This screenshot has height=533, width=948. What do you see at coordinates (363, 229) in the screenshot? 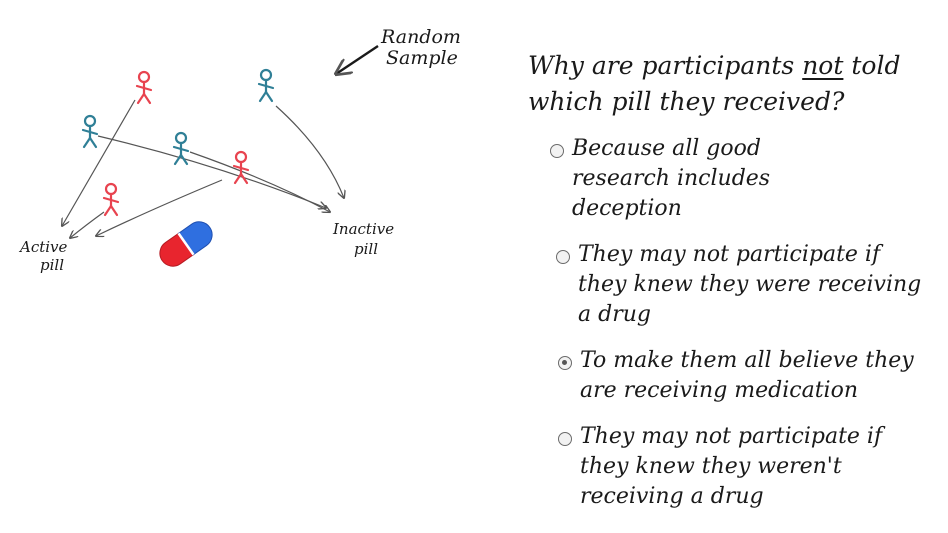
I see `inactive-pill-line-1: Inactive` at bounding box center [363, 229].